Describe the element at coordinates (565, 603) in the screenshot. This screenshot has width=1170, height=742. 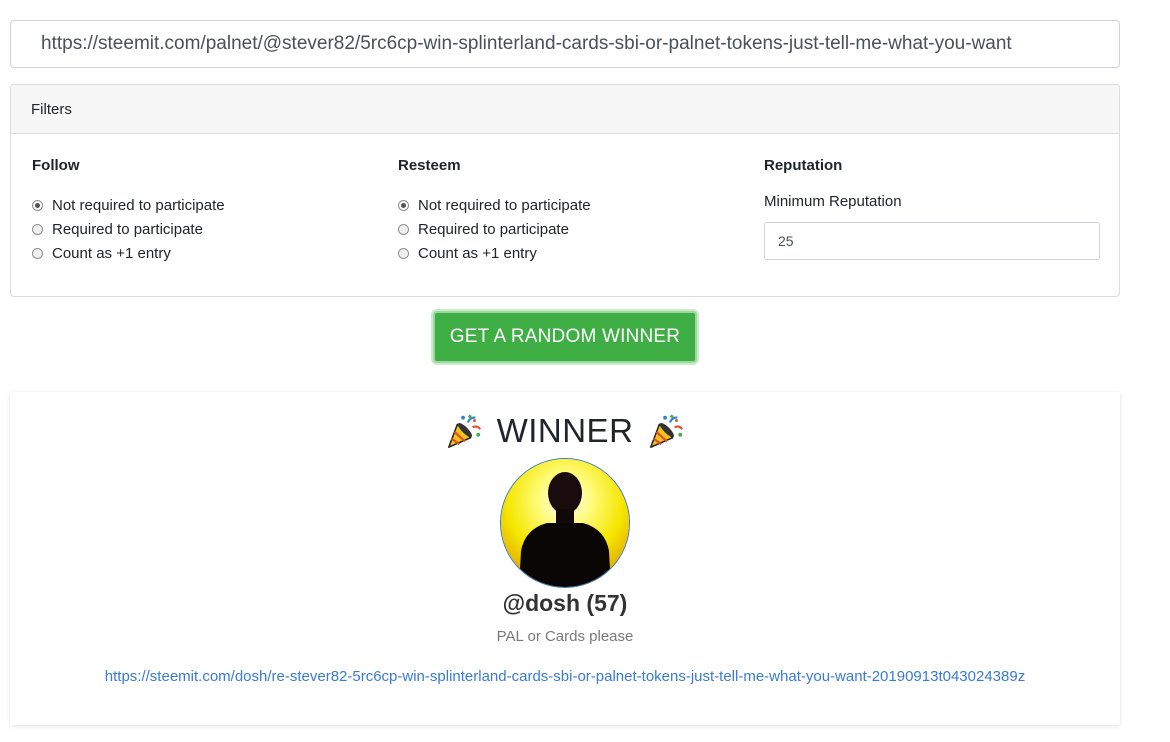
I see `winner-username: @dosh (57)` at that location.